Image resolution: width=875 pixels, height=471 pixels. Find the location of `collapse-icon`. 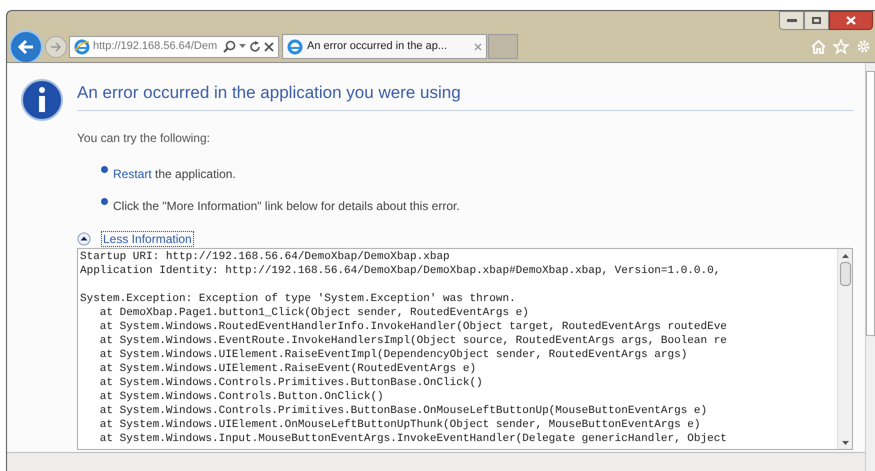

collapse-icon is located at coordinates (84, 239).